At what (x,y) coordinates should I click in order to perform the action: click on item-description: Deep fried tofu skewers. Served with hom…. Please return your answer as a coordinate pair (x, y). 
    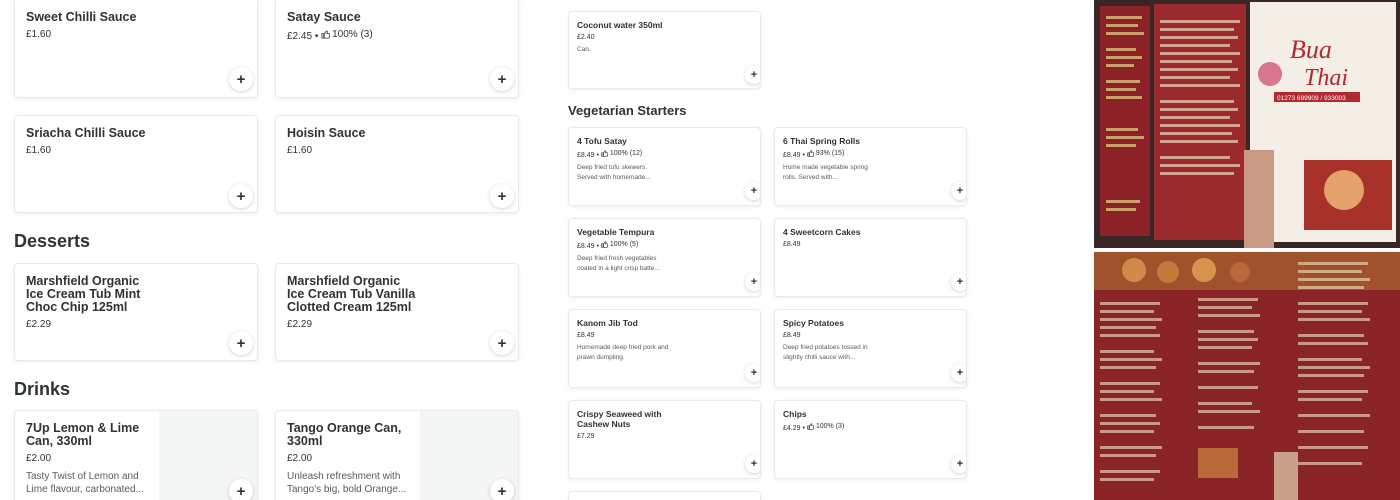
    Looking at the image, I should click on (614, 172).